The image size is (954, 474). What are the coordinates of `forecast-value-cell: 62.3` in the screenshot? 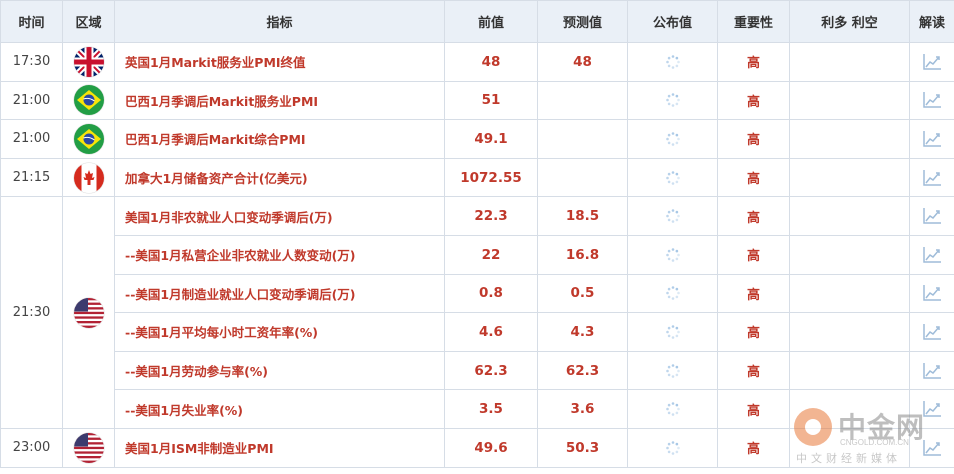 It's located at (582, 370).